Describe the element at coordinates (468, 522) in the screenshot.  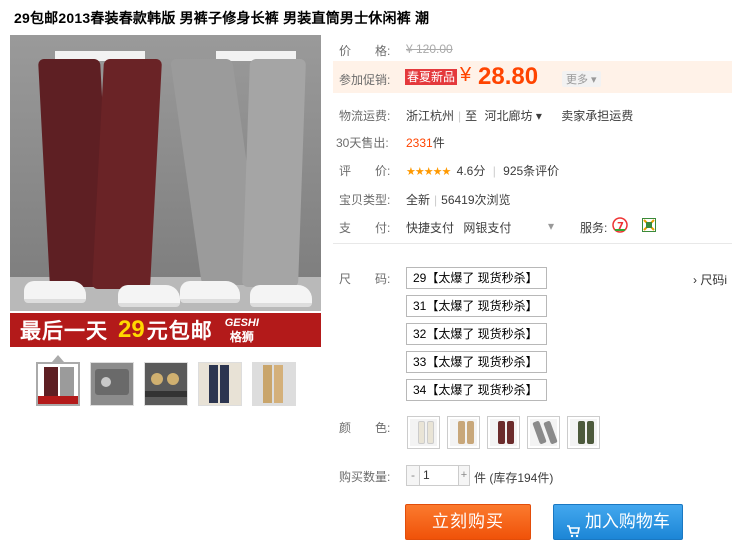
I see `buy-now-button: 立刻购买` at that location.